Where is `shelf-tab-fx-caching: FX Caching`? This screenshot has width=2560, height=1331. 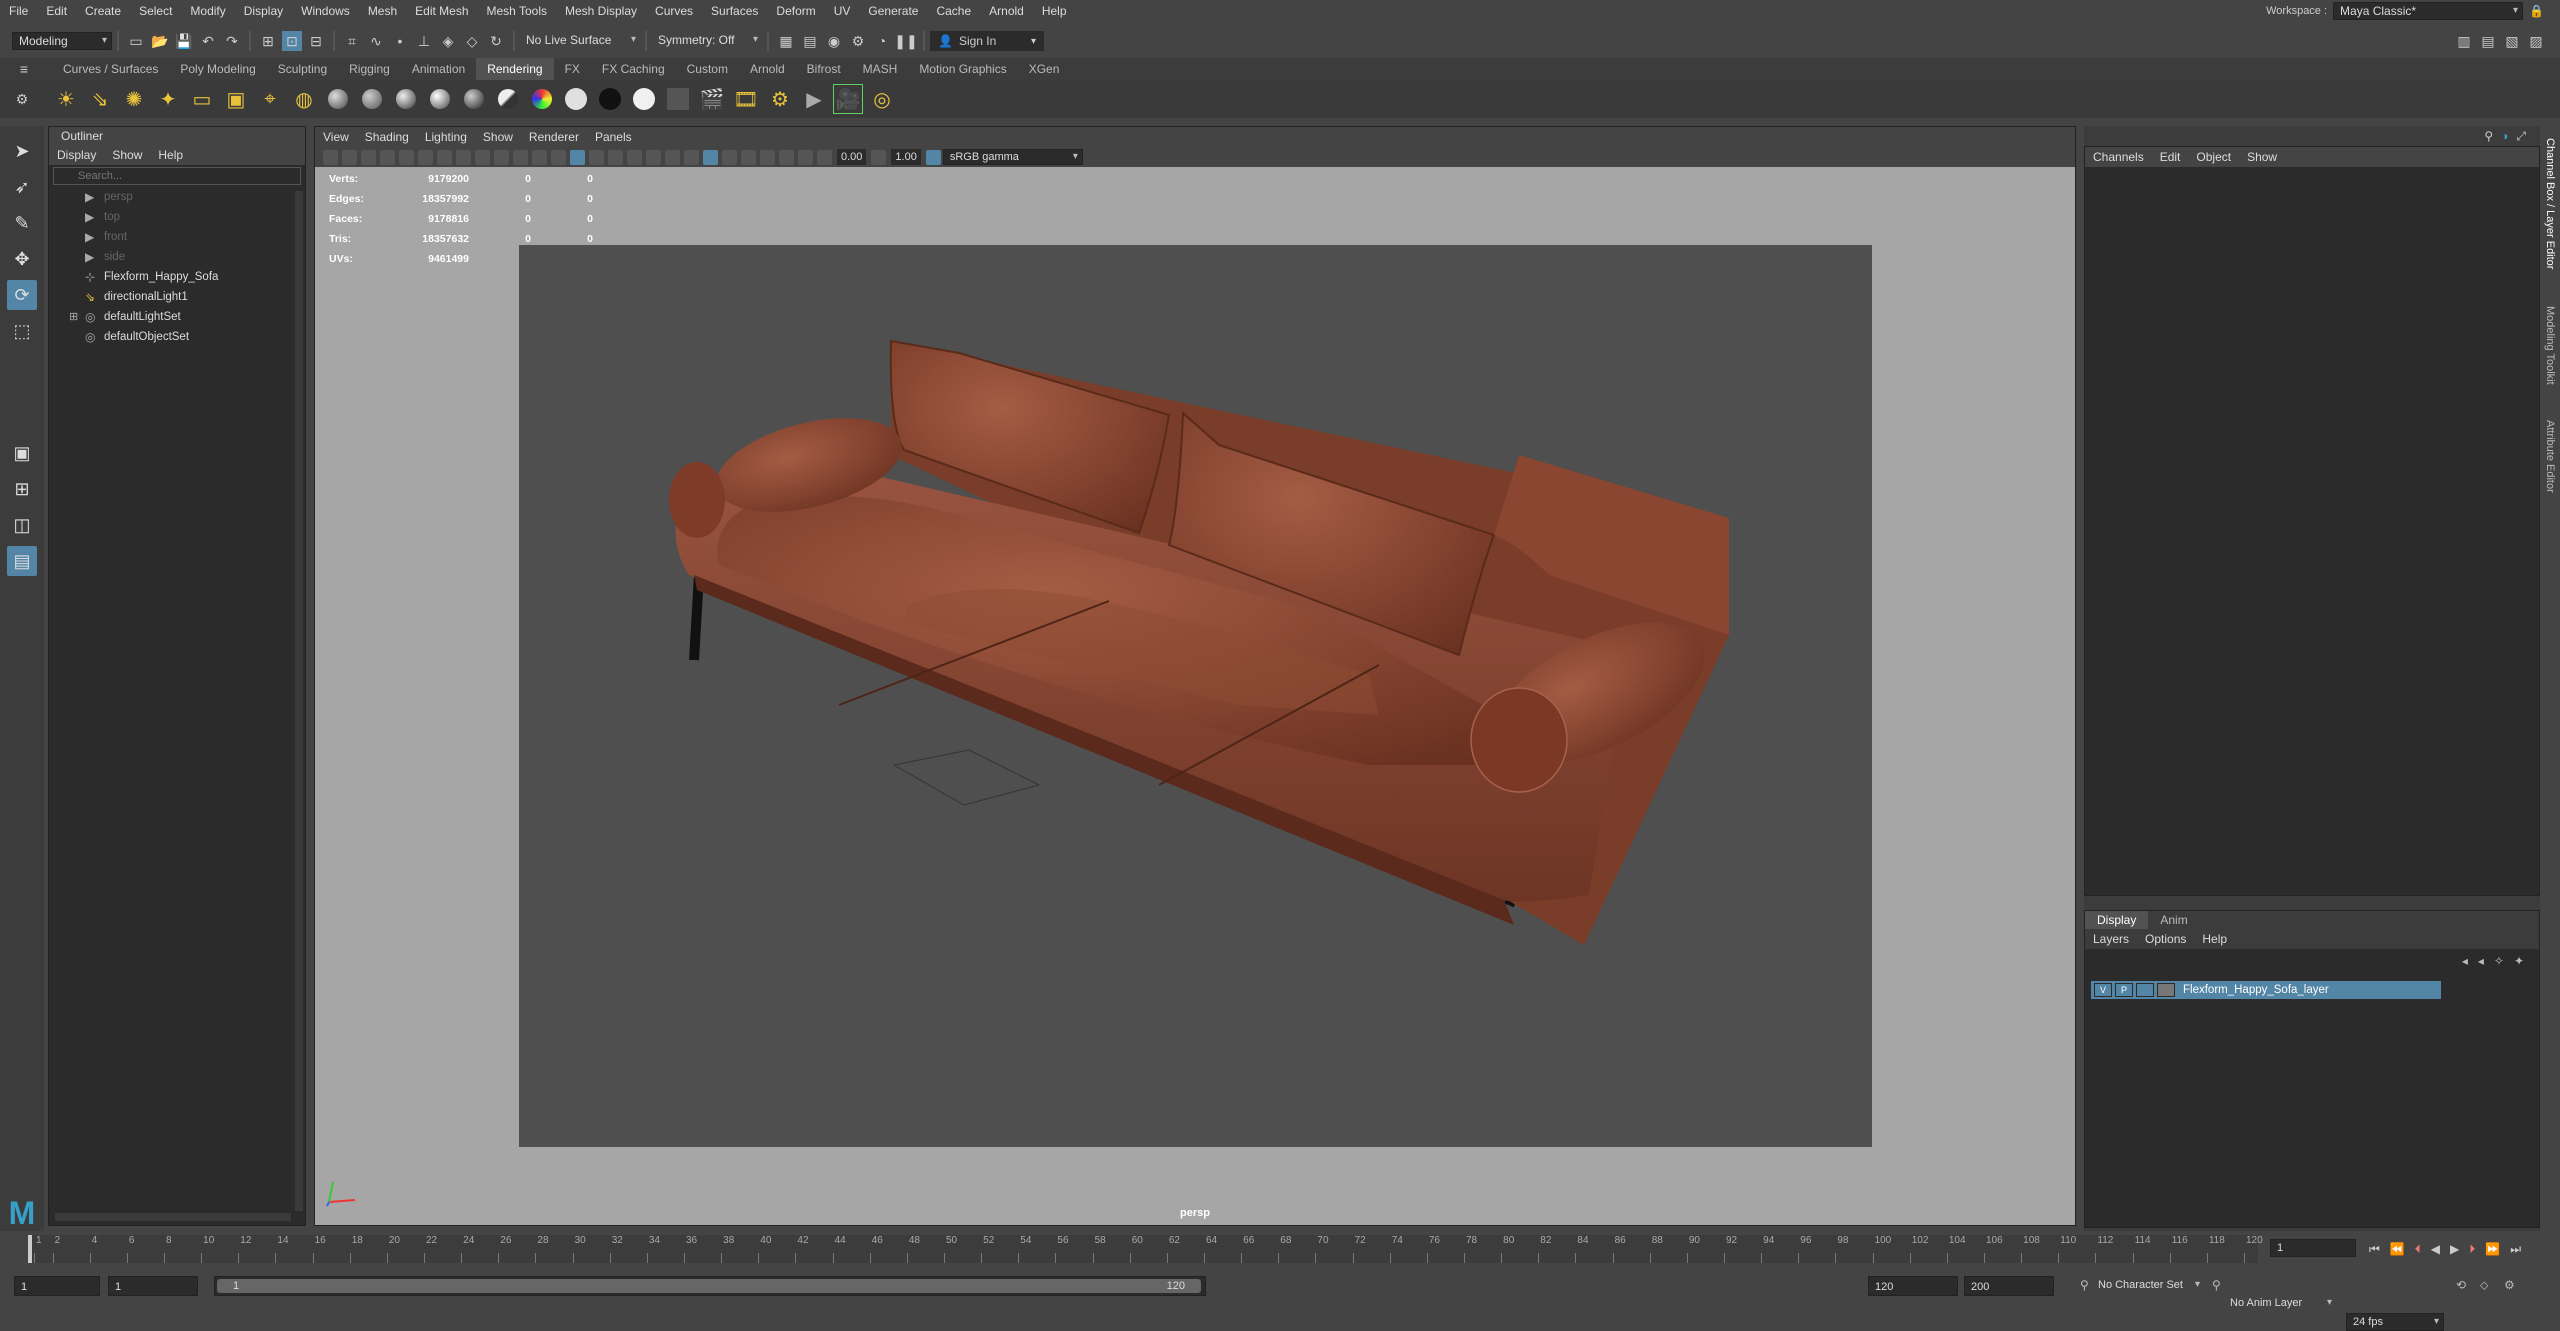
shelf-tab-fx-caching: FX Caching is located at coordinates (633, 69).